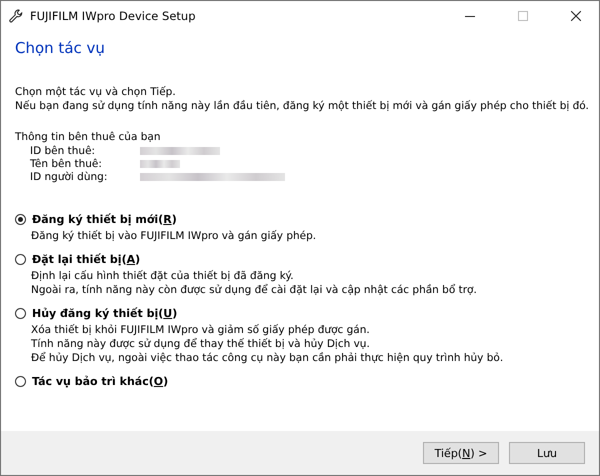 This screenshot has height=476, width=600. I want to click on option-label: Đặt lại thiết bị(A), so click(86, 259).